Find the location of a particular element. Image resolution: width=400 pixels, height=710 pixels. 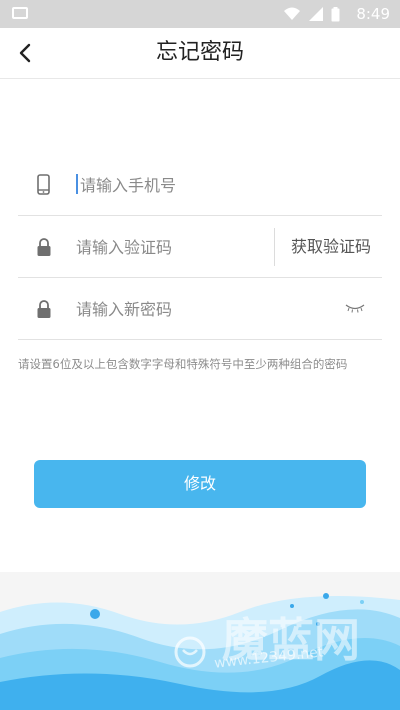

page-title: 忘记密码 is located at coordinates (199, 52).